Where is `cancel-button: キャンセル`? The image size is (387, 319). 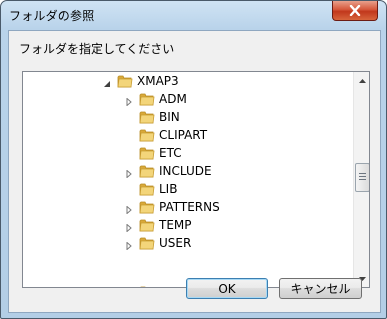
cancel-button: キャンセル is located at coordinates (320, 288).